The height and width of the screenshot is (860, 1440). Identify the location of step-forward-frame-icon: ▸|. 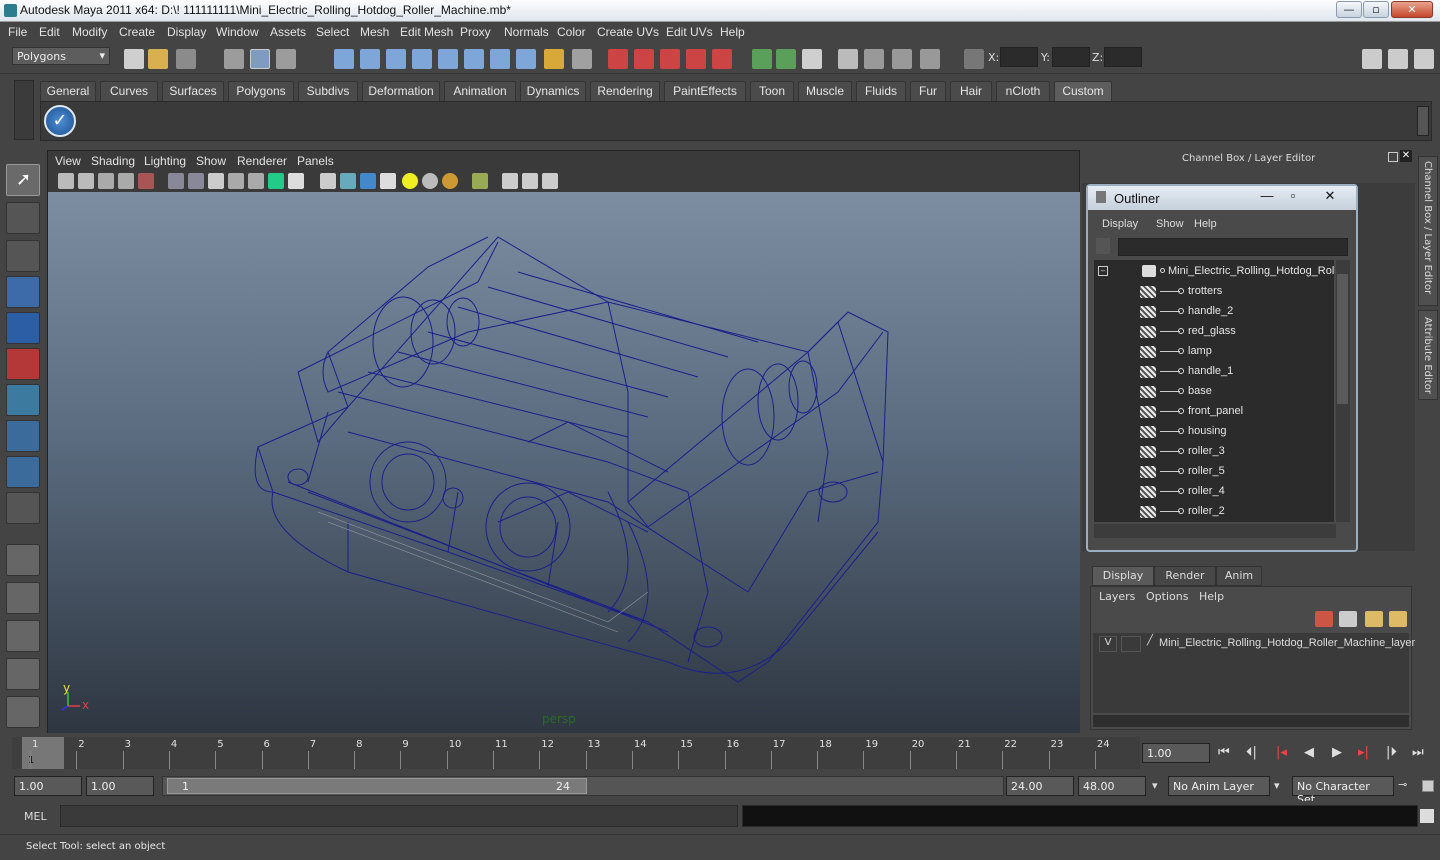
(1363, 752).